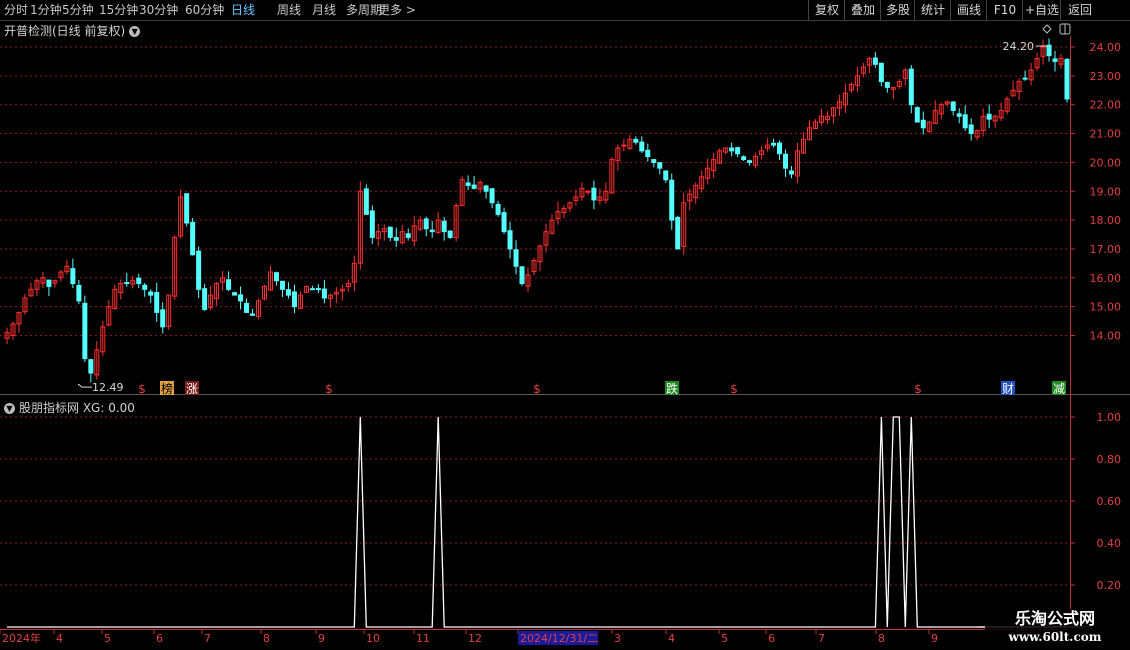 The height and width of the screenshot is (650, 1130). Describe the element at coordinates (1106, 162) in the screenshot. I see `price-axis-label: 20.00` at that location.